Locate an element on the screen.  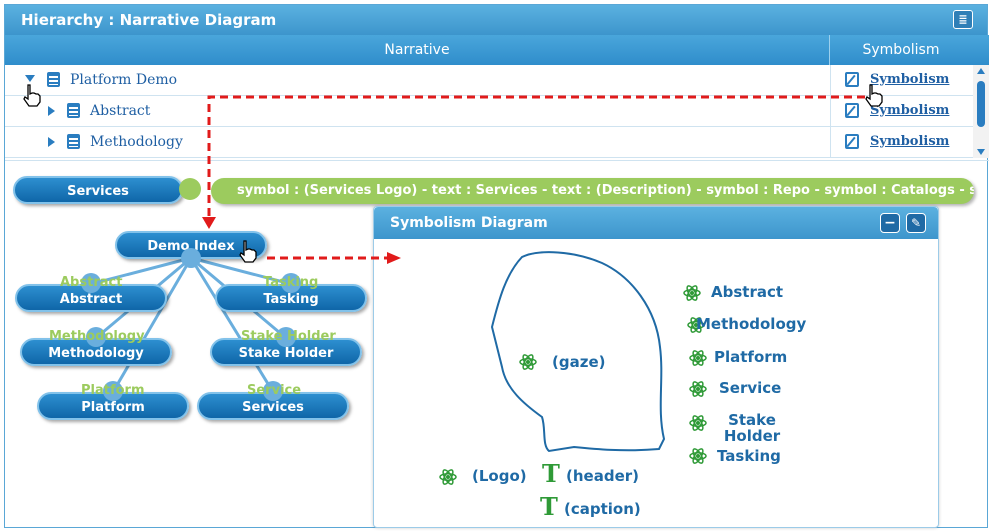
head-outline is located at coordinates (578, 352).